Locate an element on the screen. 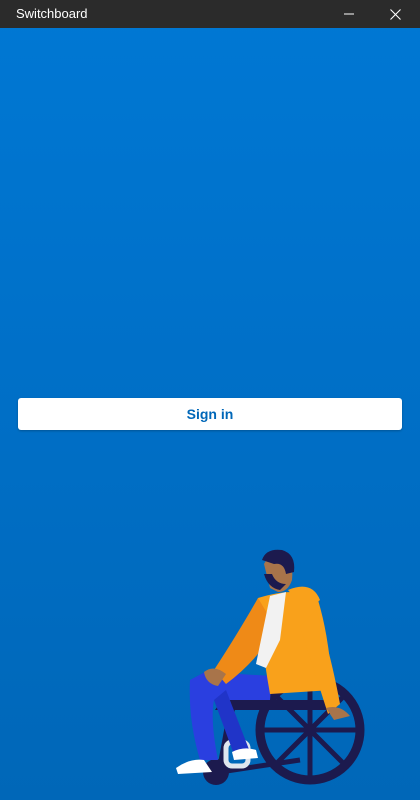 The image size is (420, 800). minimize-button is located at coordinates (349, 14).